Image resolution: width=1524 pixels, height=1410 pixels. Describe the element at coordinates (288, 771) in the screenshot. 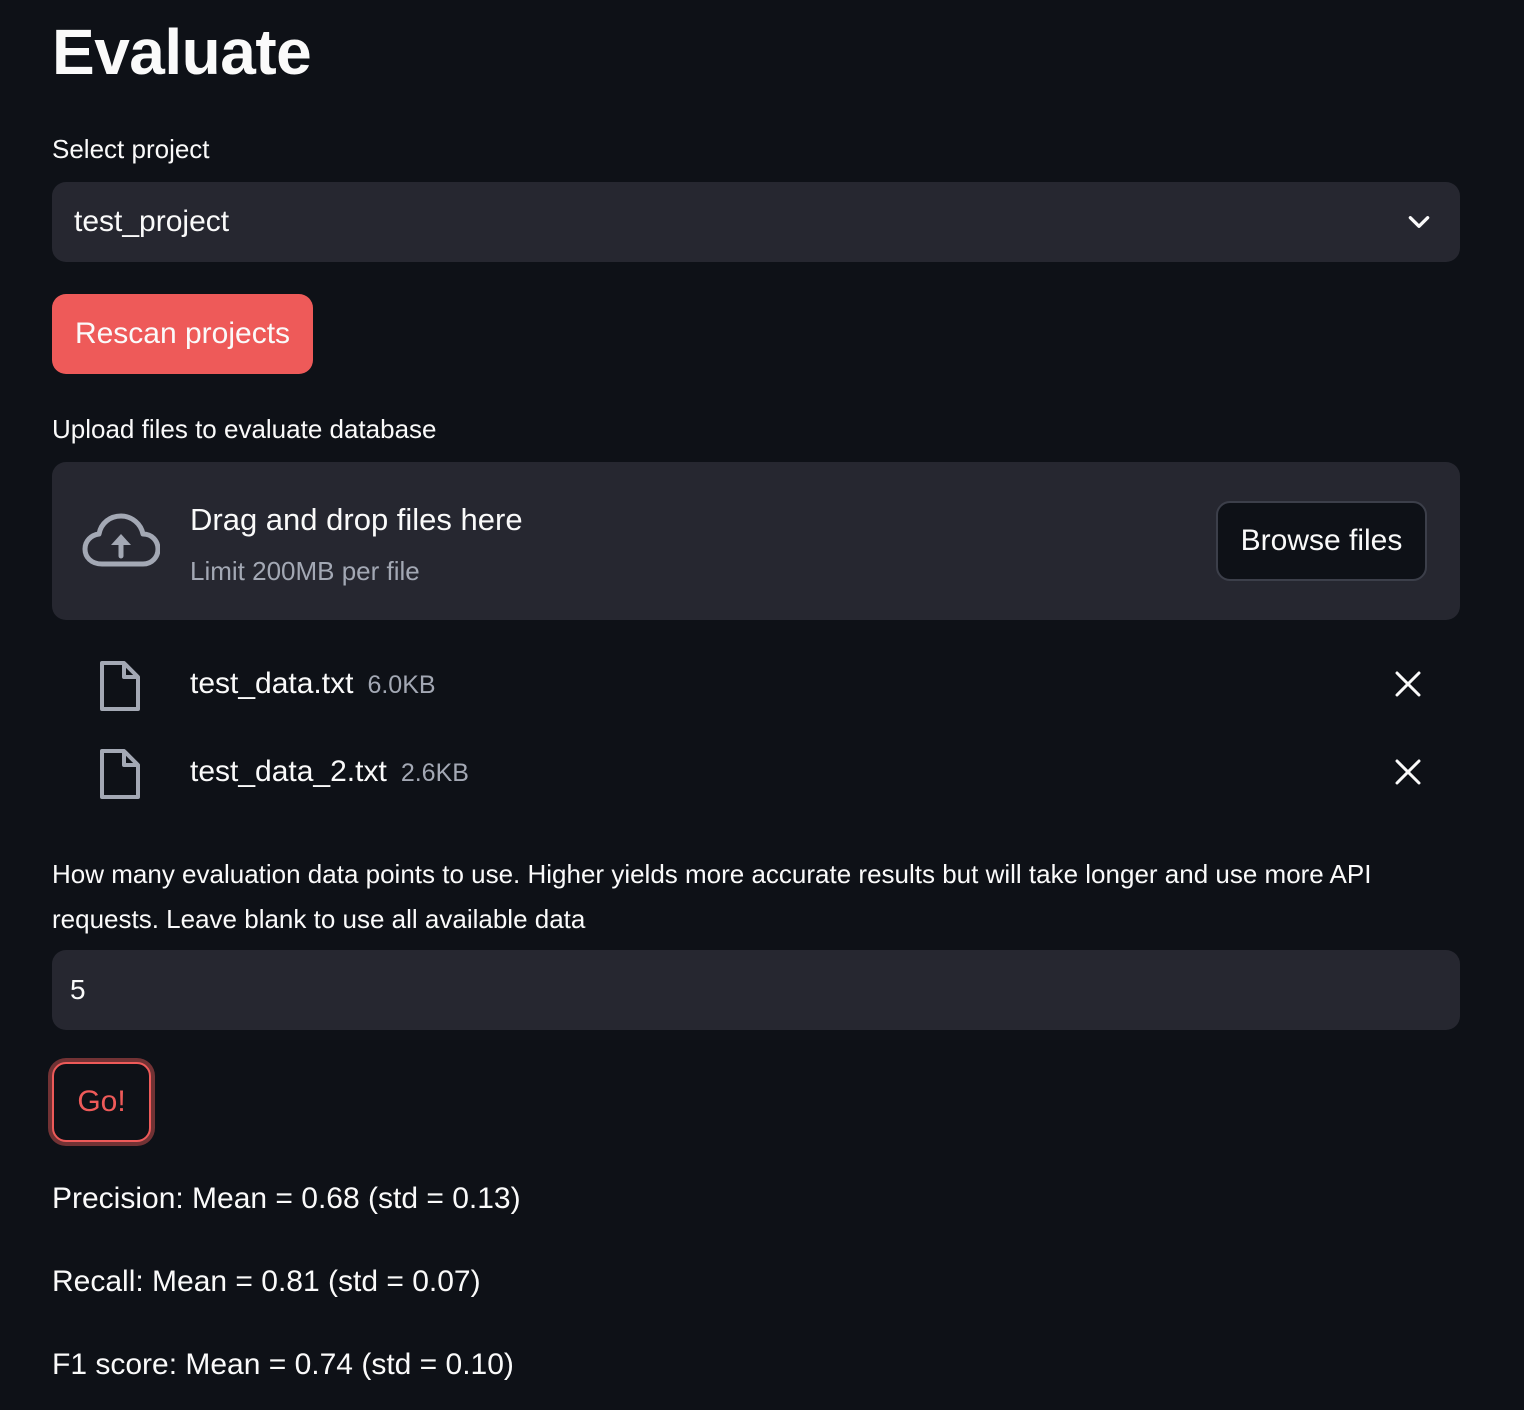

I see `file-name: test_data_2.txt` at that location.